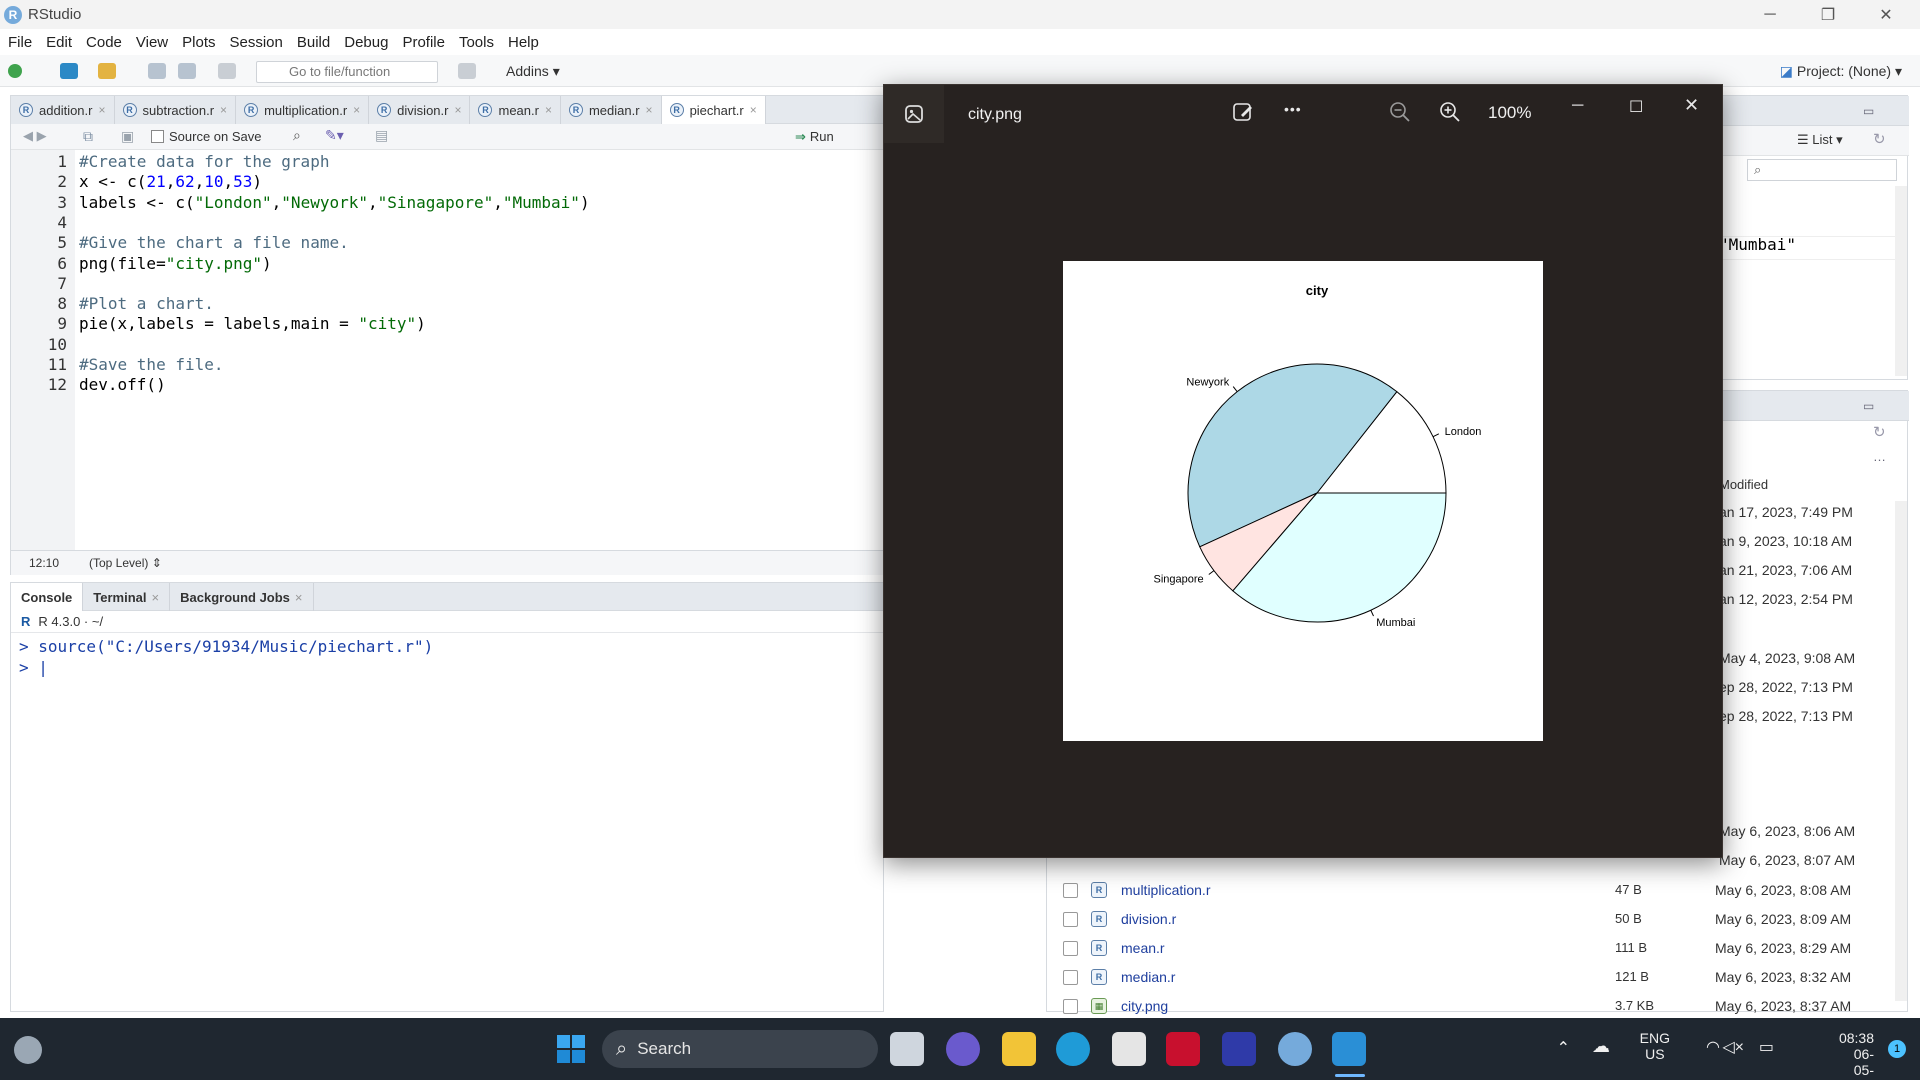 The width and height of the screenshot is (1920, 1080). Describe the element at coordinates (476, 42) in the screenshot. I see `menu-tools: Tools` at that location.